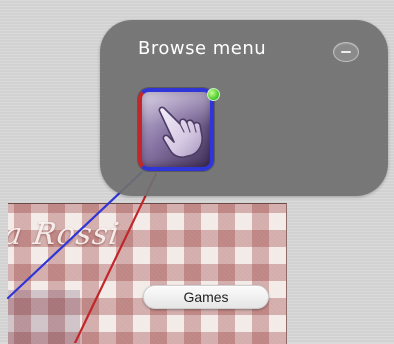 The width and height of the screenshot is (394, 344). I want to click on connection-status-indicator, so click(213, 94).